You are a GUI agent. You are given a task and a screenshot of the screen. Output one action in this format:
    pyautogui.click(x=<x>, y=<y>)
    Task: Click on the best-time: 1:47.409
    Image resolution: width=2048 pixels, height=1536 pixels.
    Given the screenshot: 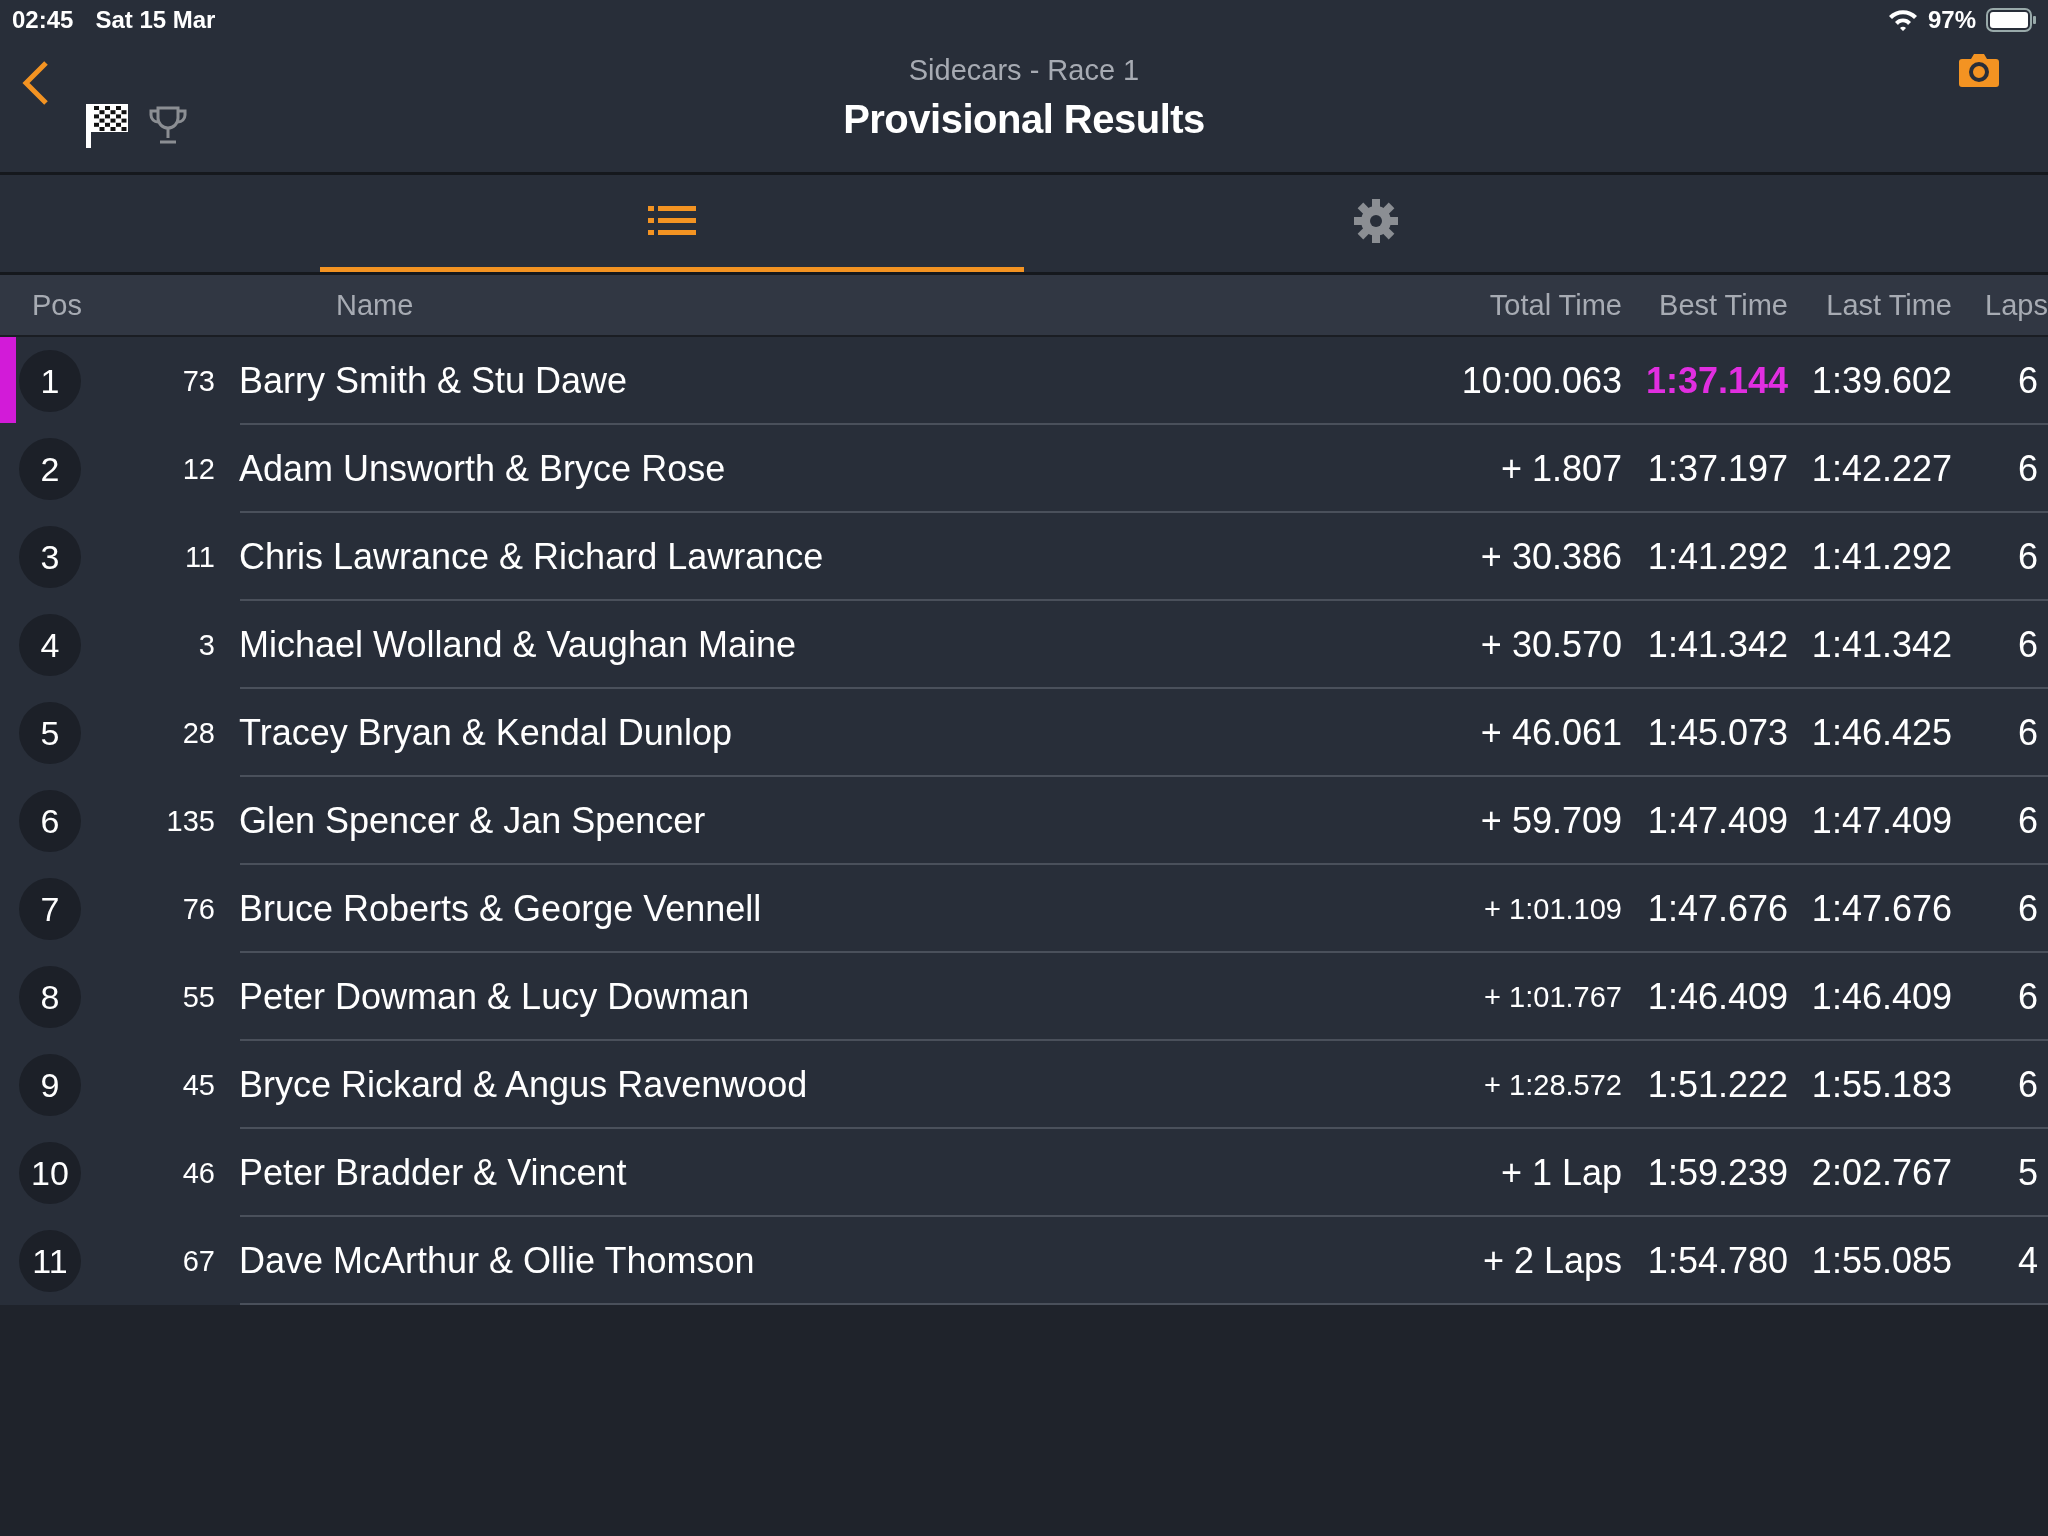 What is the action you would take?
    pyautogui.click(x=1717, y=821)
    